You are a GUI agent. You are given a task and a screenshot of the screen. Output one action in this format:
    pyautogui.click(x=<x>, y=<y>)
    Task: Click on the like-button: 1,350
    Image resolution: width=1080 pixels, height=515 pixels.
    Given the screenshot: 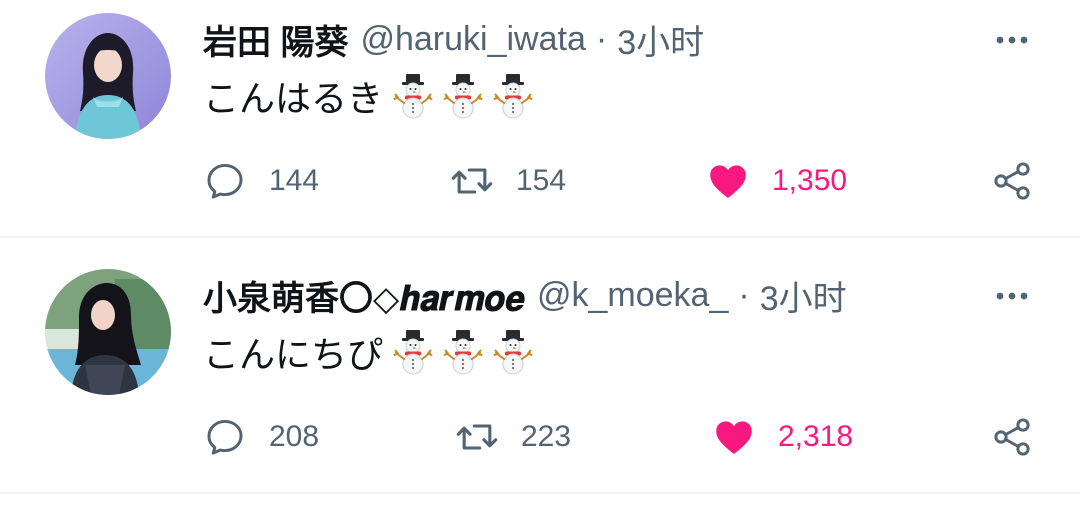 What is the action you would take?
    pyautogui.click(x=776, y=181)
    